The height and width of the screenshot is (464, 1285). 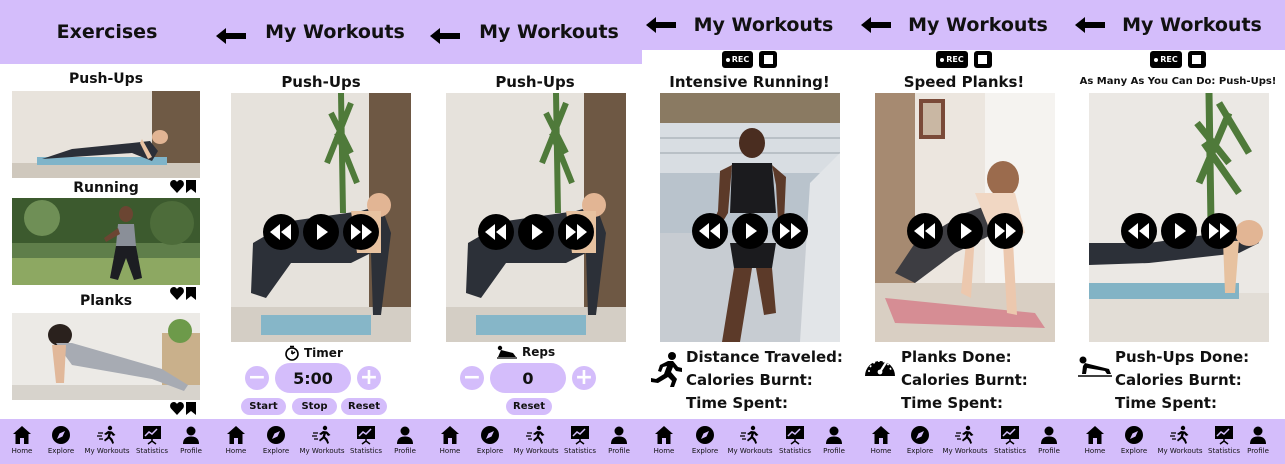 What do you see at coordinates (313, 378) in the screenshot?
I see `timer-stepper: − 5:00 +` at bounding box center [313, 378].